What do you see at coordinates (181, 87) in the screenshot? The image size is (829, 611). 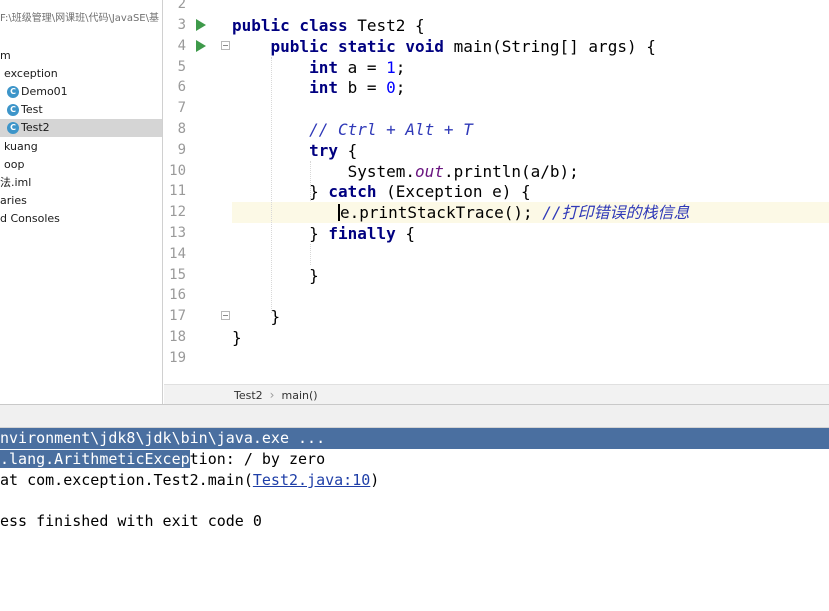 I see `line-number: 6` at bounding box center [181, 87].